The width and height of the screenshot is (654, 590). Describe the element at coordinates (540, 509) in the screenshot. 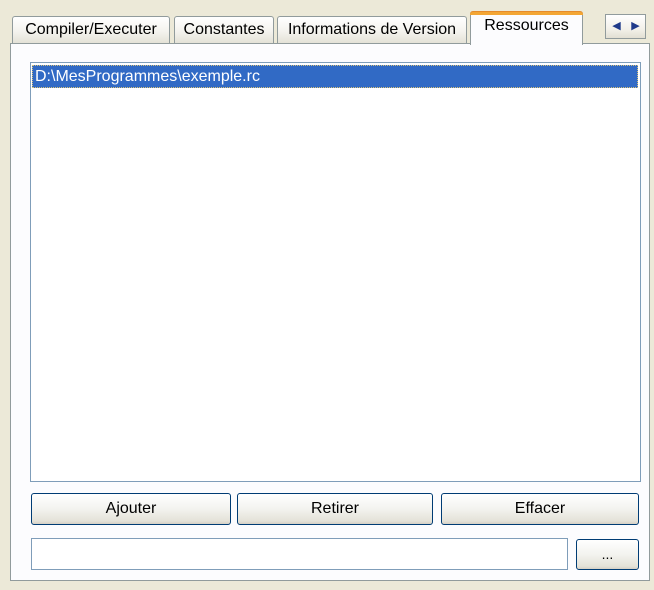

I see `clear-button: Effacer` at that location.